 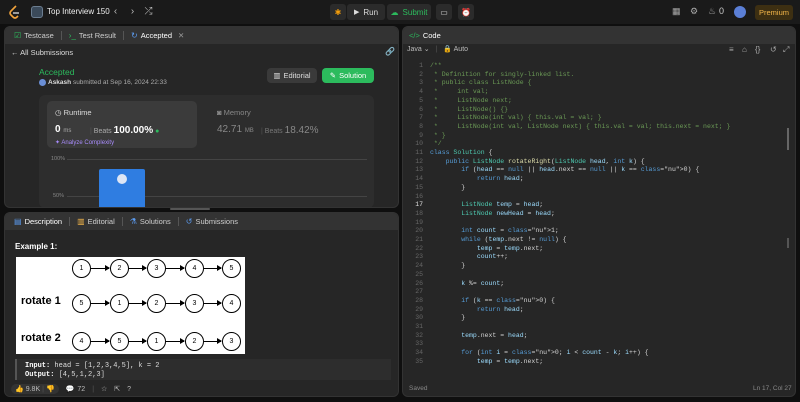 What do you see at coordinates (436, 144) in the screenshot?
I see `code-line: */` at bounding box center [436, 144].